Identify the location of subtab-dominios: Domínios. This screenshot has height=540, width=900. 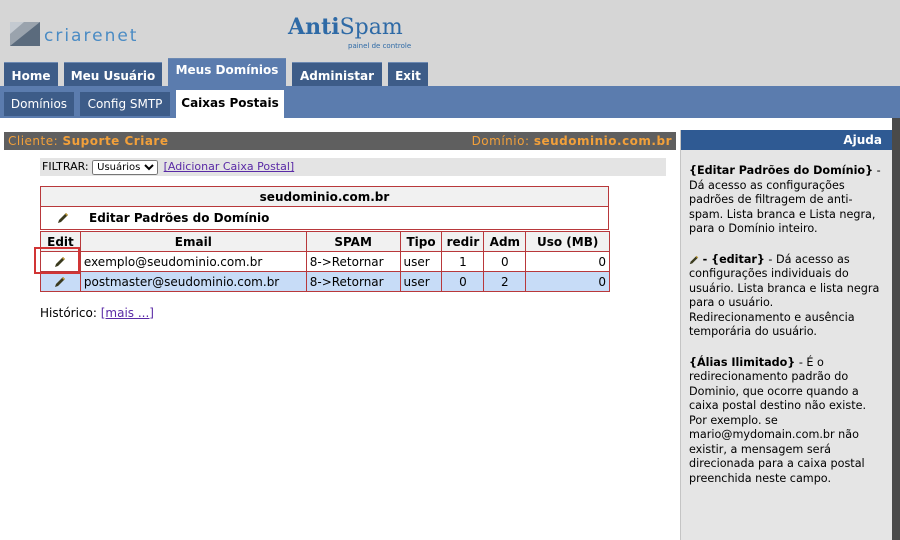
(39, 104).